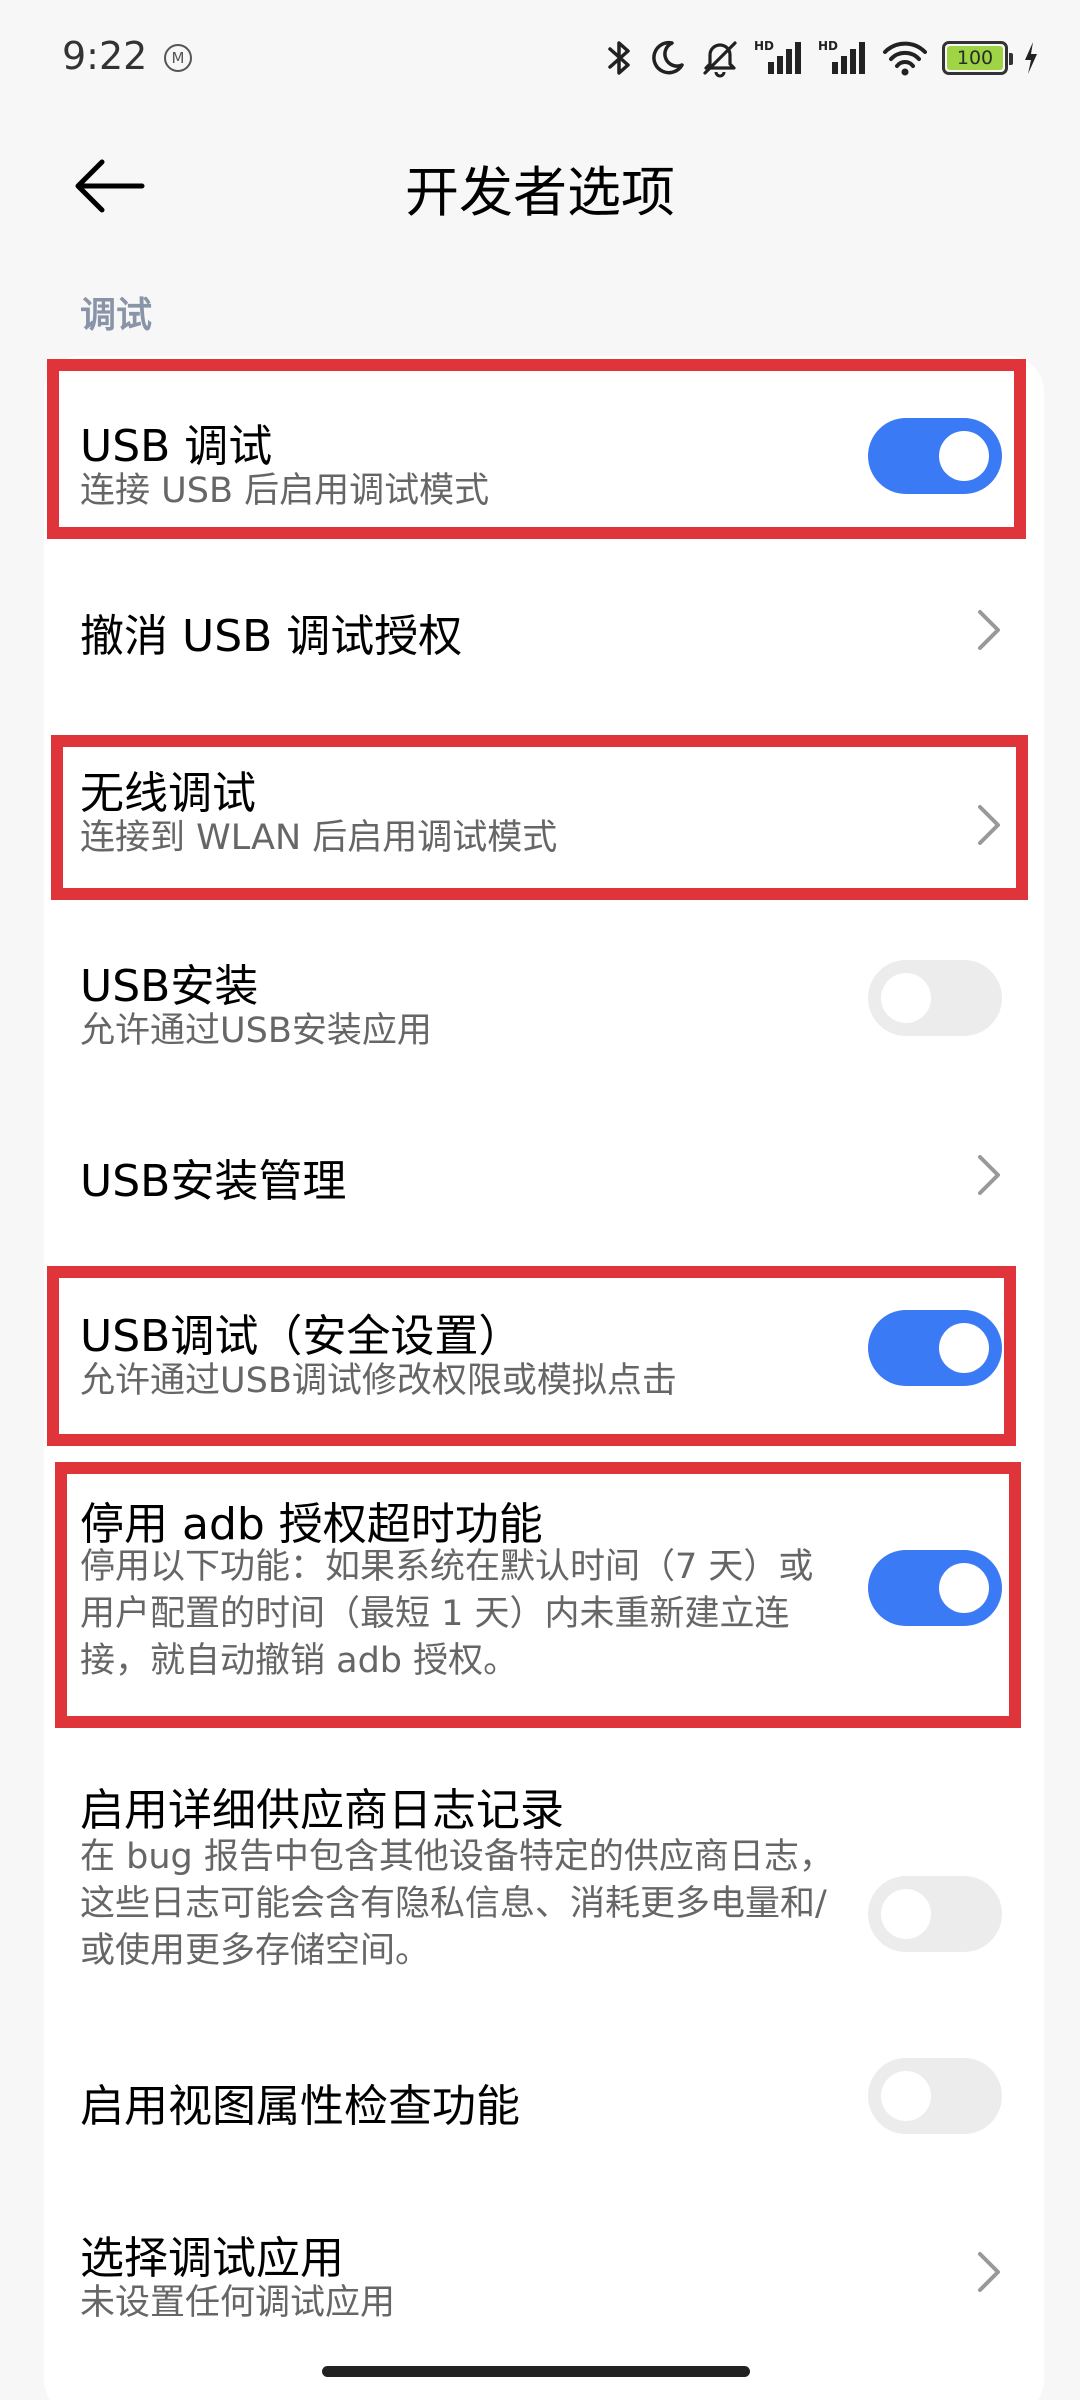  Describe the element at coordinates (168, 793) in the screenshot. I see `item-title: 无线调试` at that location.